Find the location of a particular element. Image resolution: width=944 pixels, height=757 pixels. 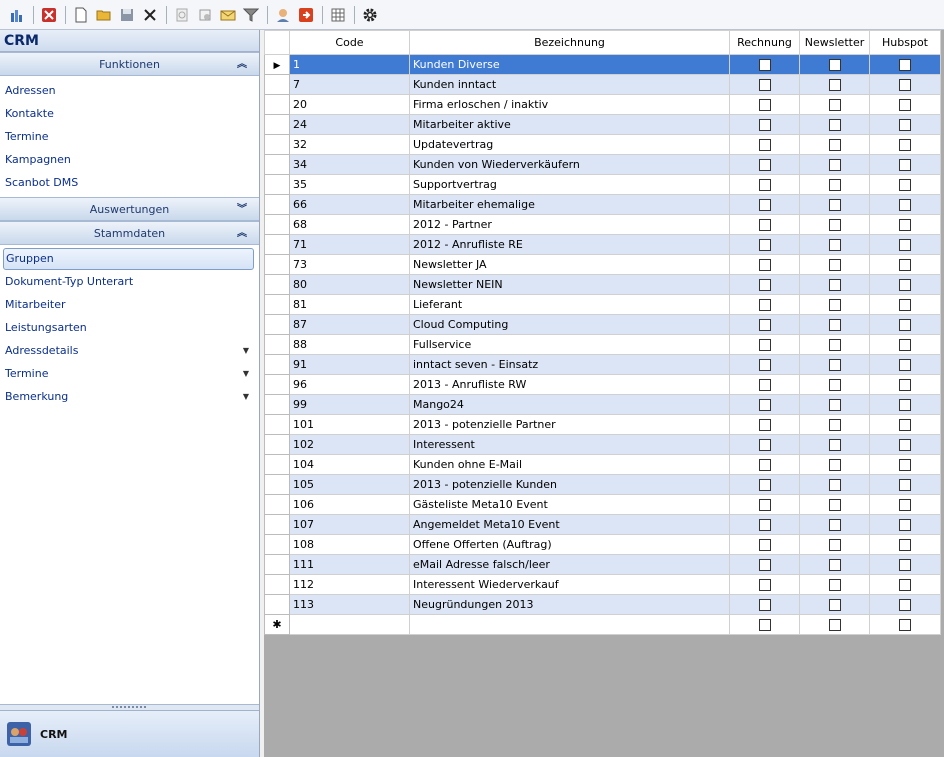

bezeichnung-cell: Fullservice is located at coordinates (569, 344).